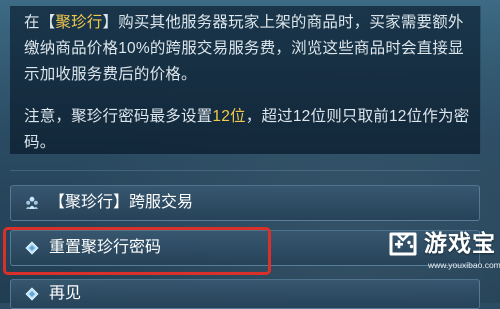 This screenshot has width=500, height=309. Describe the element at coordinates (32, 294) in the screenshot. I see `diamond-icon` at that location.